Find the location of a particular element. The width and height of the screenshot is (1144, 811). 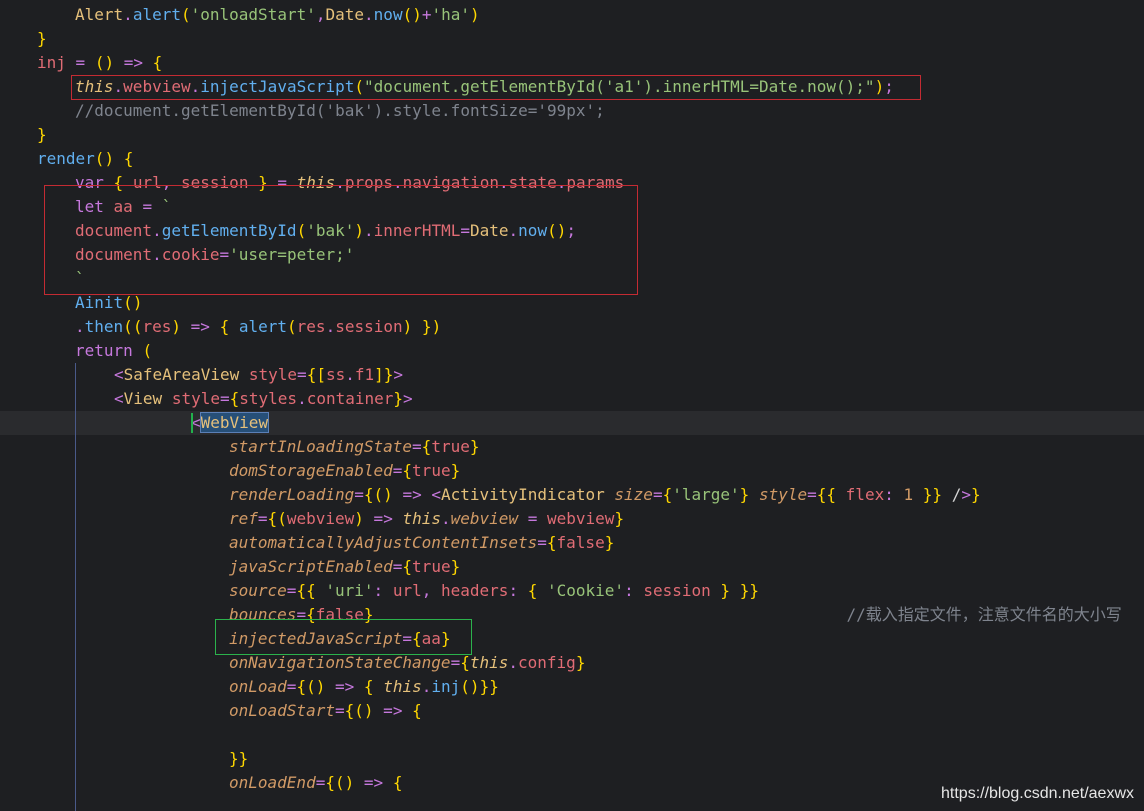

code-line: inj = () => { is located at coordinates (590, 63).